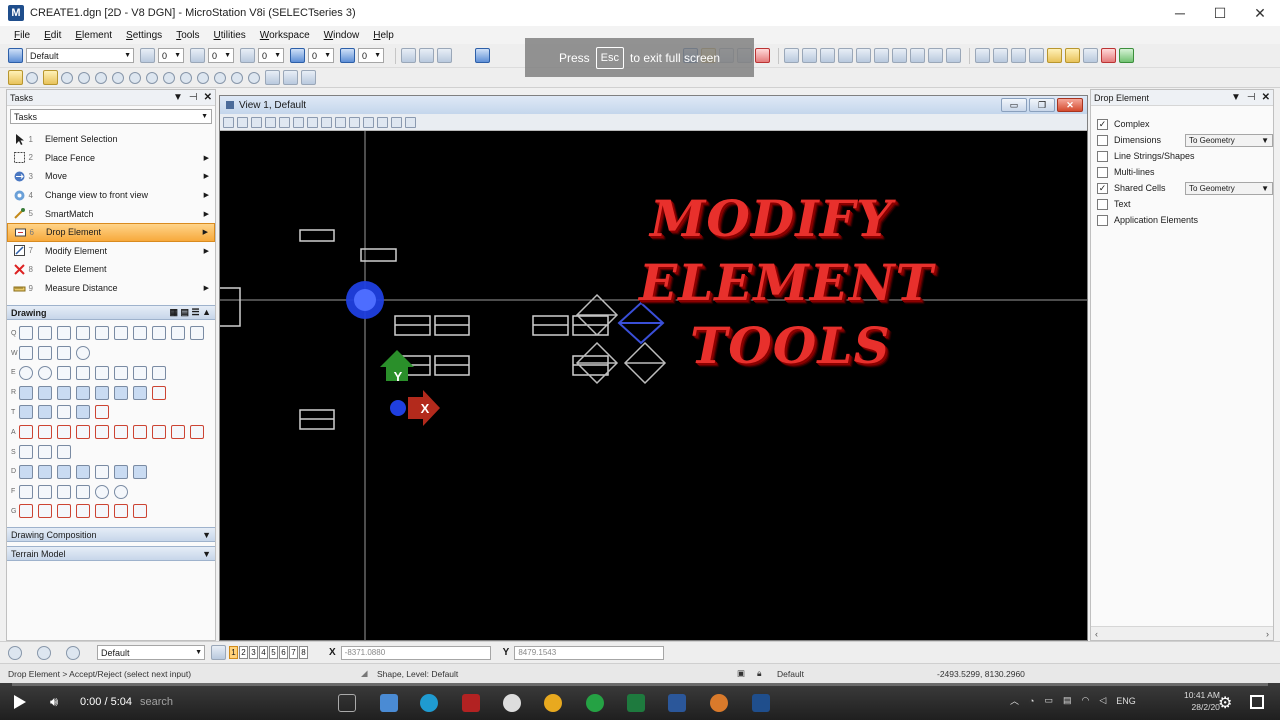 This screenshot has height=720, width=1280. Describe the element at coordinates (254, 77) in the screenshot. I see `multi-snap-icon` at that location.